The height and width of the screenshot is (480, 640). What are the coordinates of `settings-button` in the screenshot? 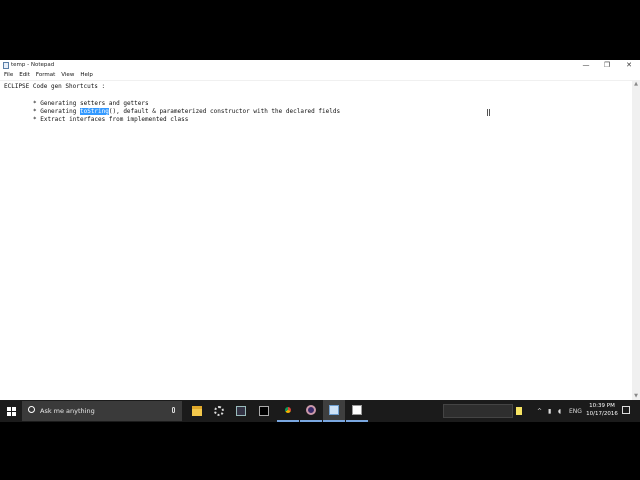 It's located at (219, 411).